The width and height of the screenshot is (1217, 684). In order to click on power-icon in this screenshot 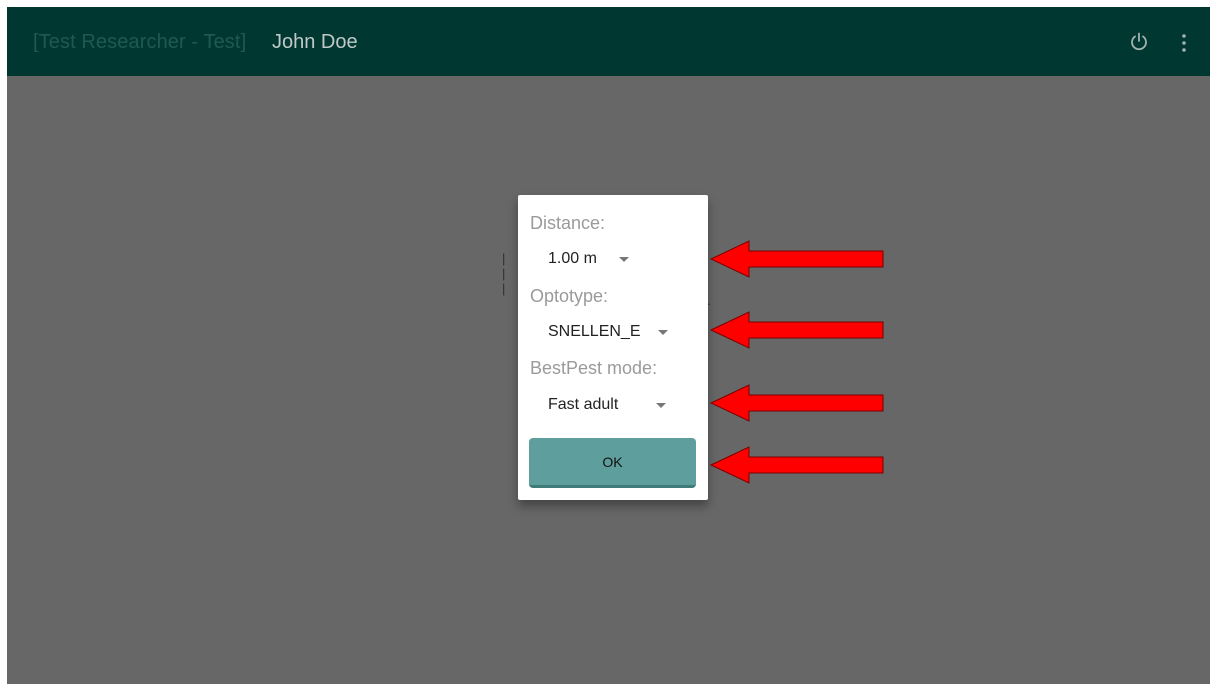, I will do `click(1139, 42)`.